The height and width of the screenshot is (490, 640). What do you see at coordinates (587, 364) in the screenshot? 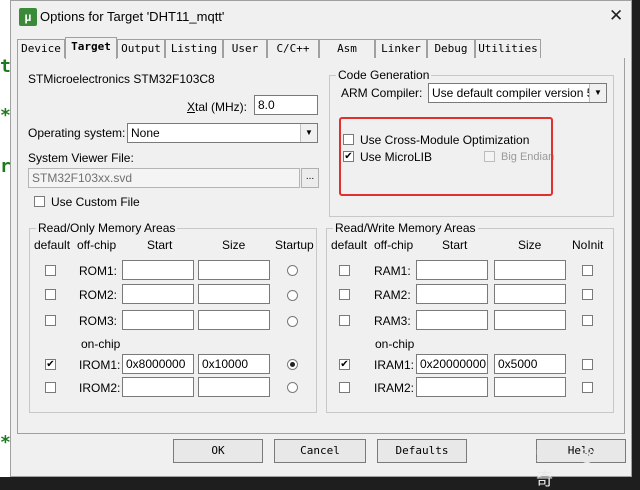
I see `iram1-noinit-checkbox` at bounding box center [587, 364].